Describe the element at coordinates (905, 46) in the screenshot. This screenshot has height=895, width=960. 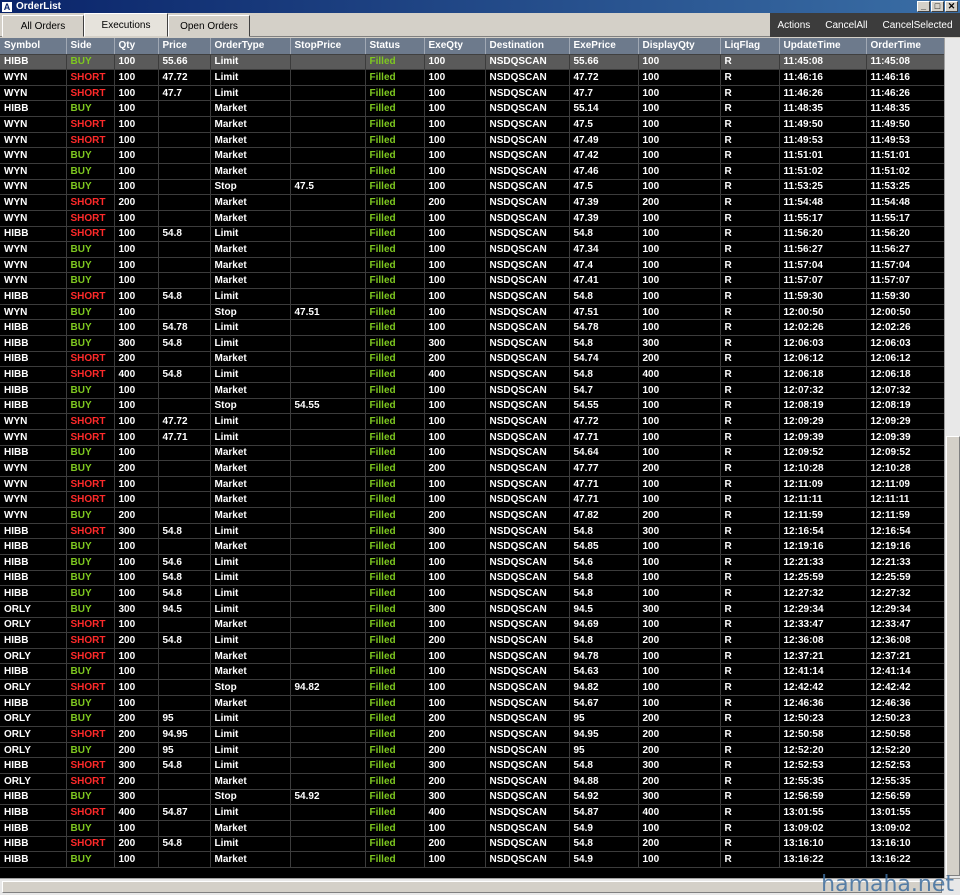
I see `column-header-ordertime: OrderTime` at that location.